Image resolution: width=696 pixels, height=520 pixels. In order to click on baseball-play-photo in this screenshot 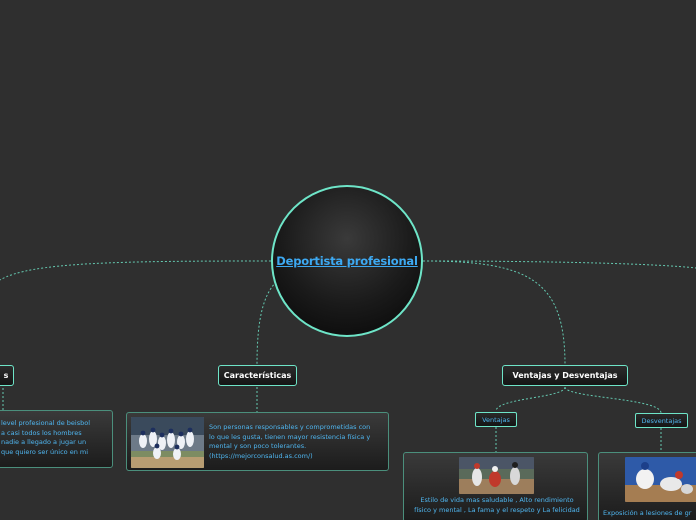, I will do `click(496, 475)`.